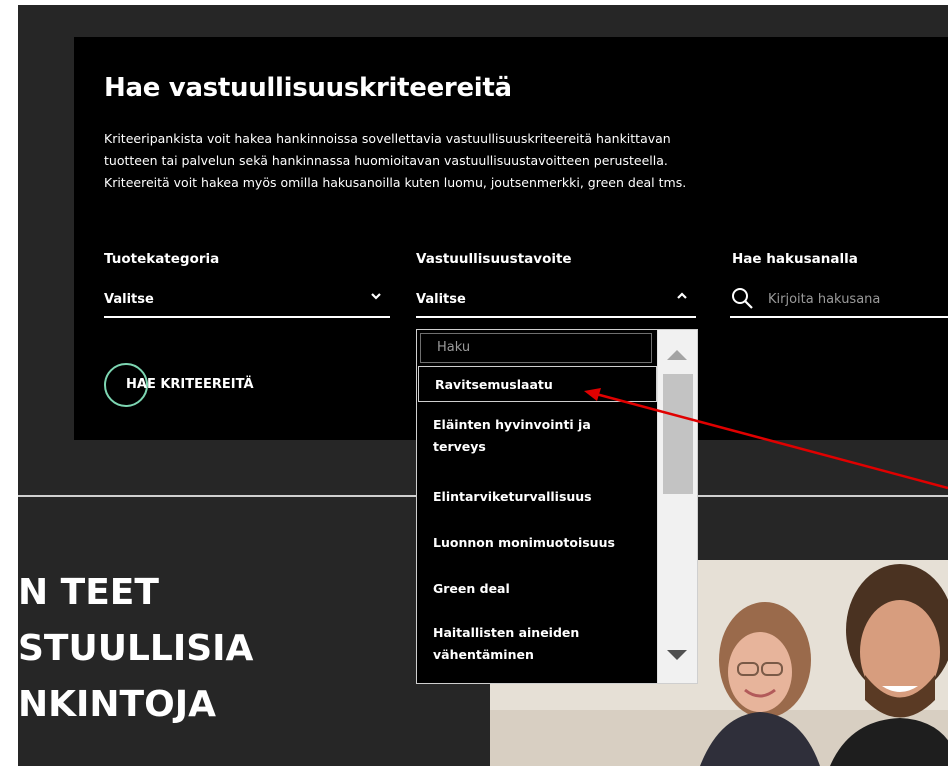  What do you see at coordinates (129, 299) in the screenshot?
I see `category-select-value: Valitse` at bounding box center [129, 299].